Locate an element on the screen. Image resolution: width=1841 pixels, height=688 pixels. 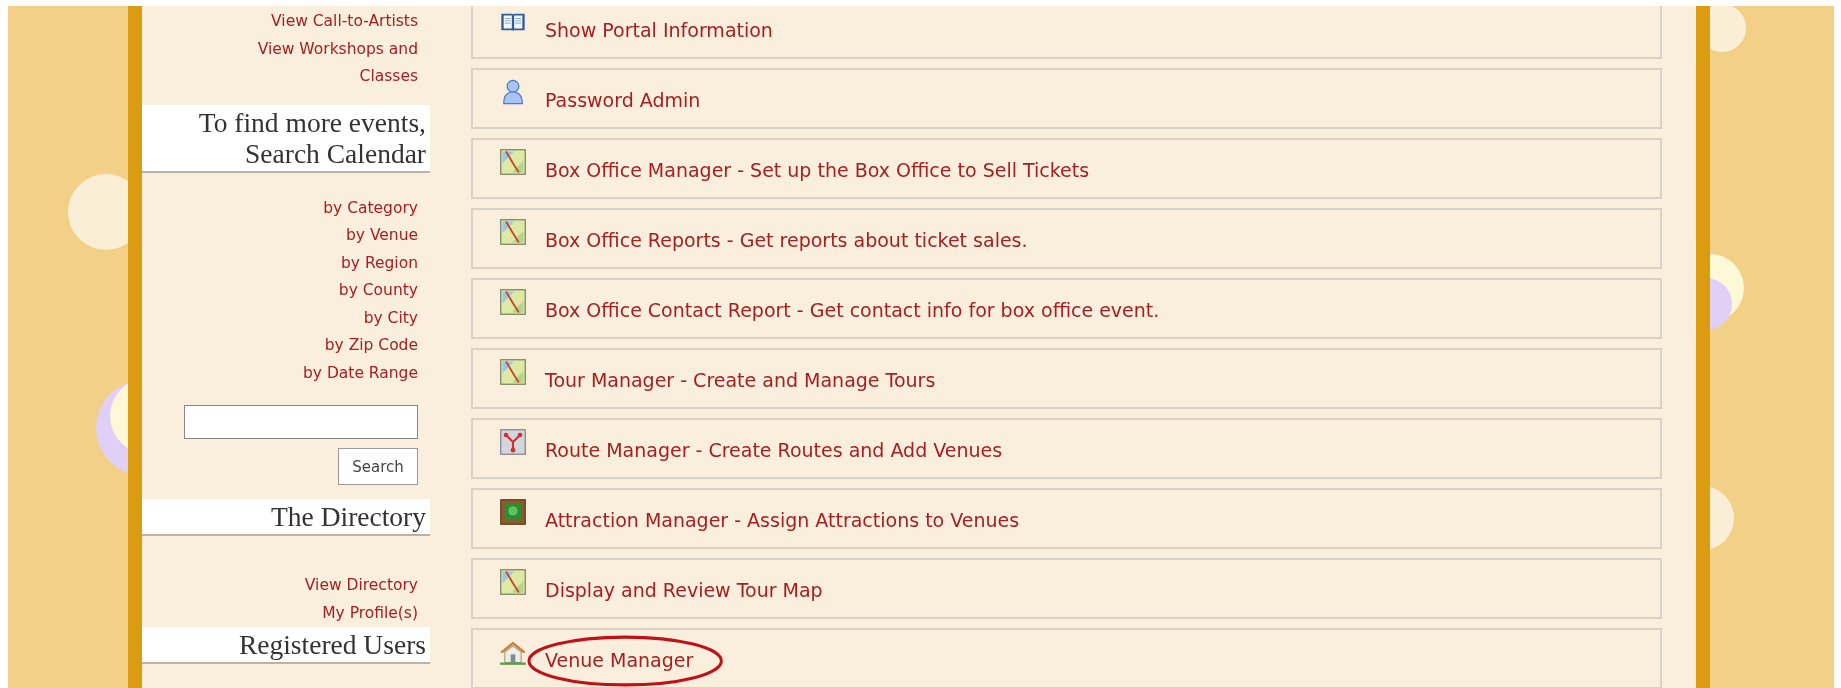
section-heading: The Directory is located at coordinates (286, 517).